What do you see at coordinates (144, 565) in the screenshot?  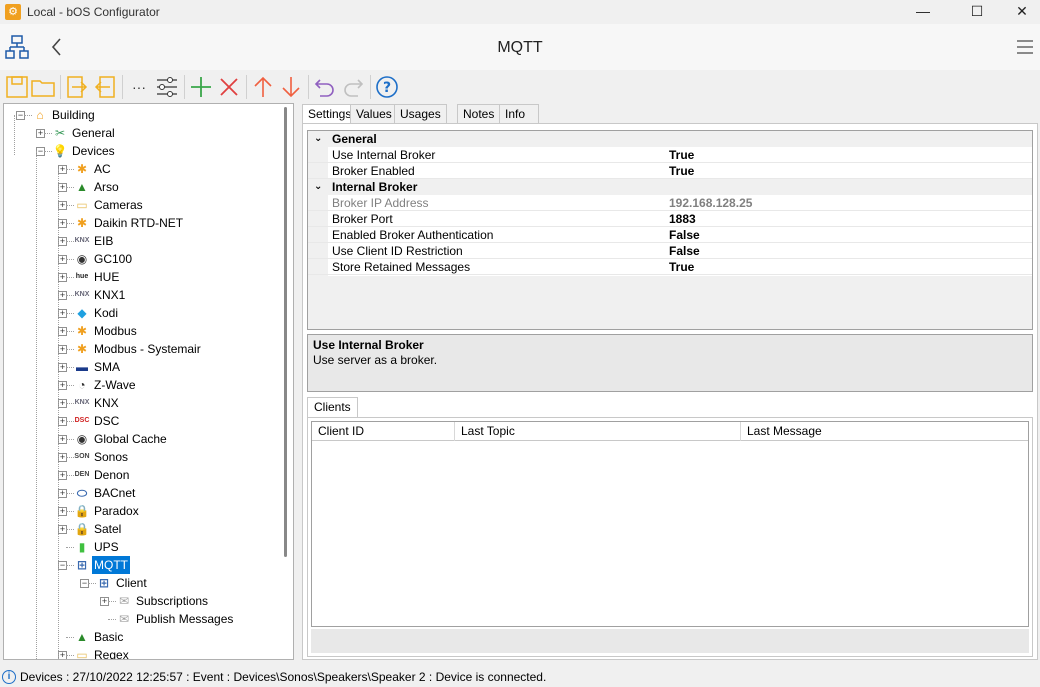 I see `tree-item-mqtt: − ⊞ MQTT` at bounding box center [144, 565].